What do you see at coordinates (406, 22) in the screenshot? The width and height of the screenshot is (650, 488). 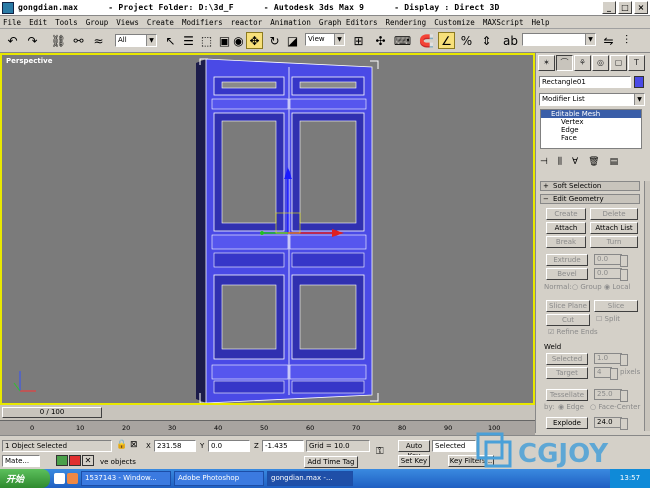 I see `menu-rendering: Rendering` at bounding box center [406, 22].